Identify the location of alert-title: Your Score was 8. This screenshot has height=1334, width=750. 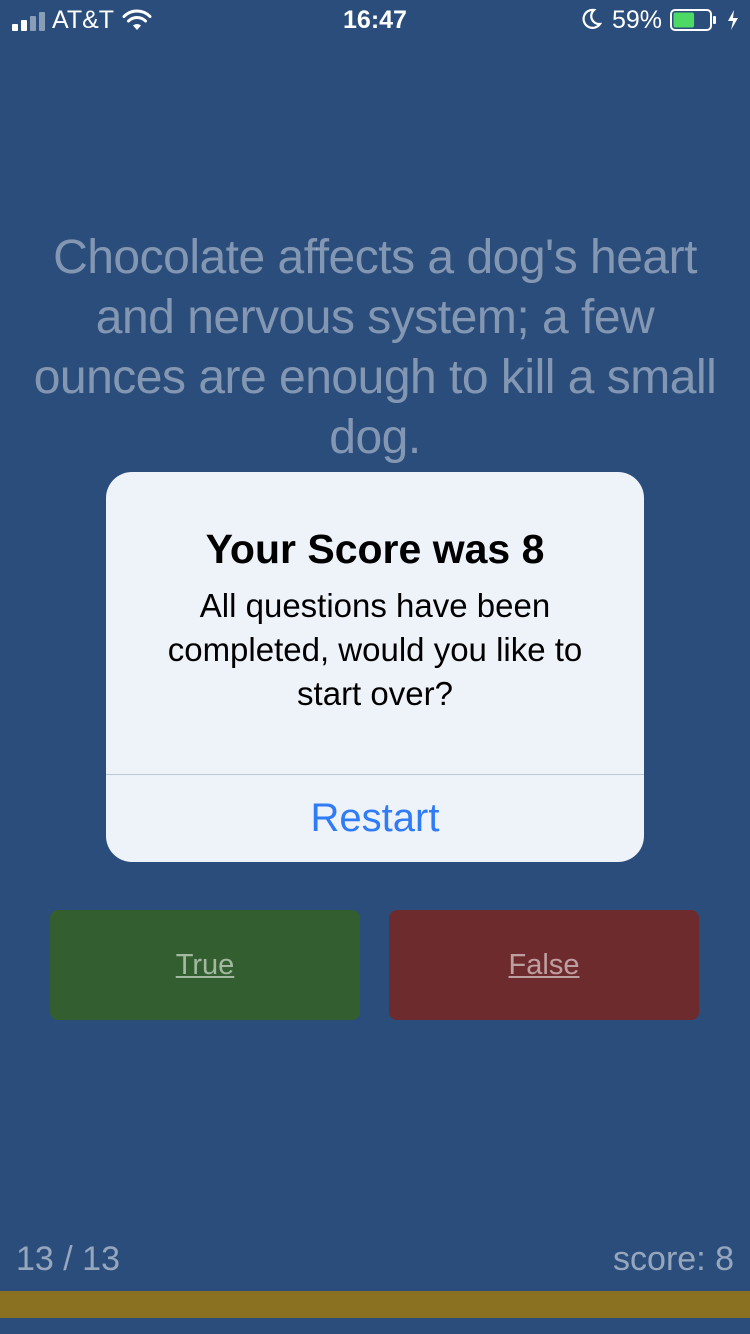
(375, 549).